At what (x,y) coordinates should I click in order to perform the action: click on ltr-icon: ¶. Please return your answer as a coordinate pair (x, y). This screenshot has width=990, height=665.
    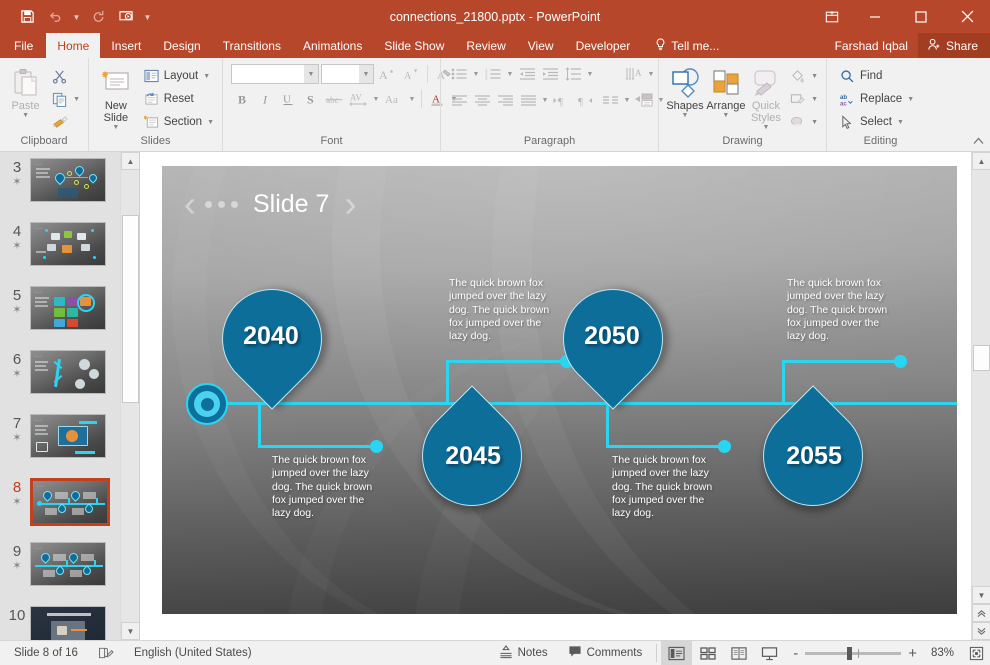
    Looking at the image, I should click on (562, 100).